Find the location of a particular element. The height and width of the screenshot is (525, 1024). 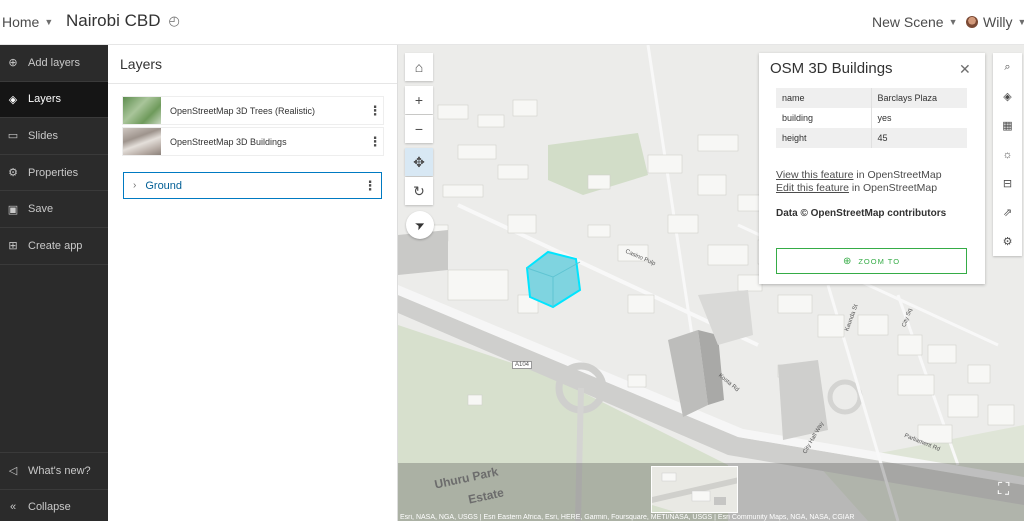

plus-circle-icon: ⊕ is located at coordinates (13, 63).